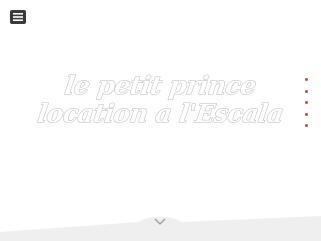 The image size is (321, 241). I want to click on menu-button, so click(18, 17).